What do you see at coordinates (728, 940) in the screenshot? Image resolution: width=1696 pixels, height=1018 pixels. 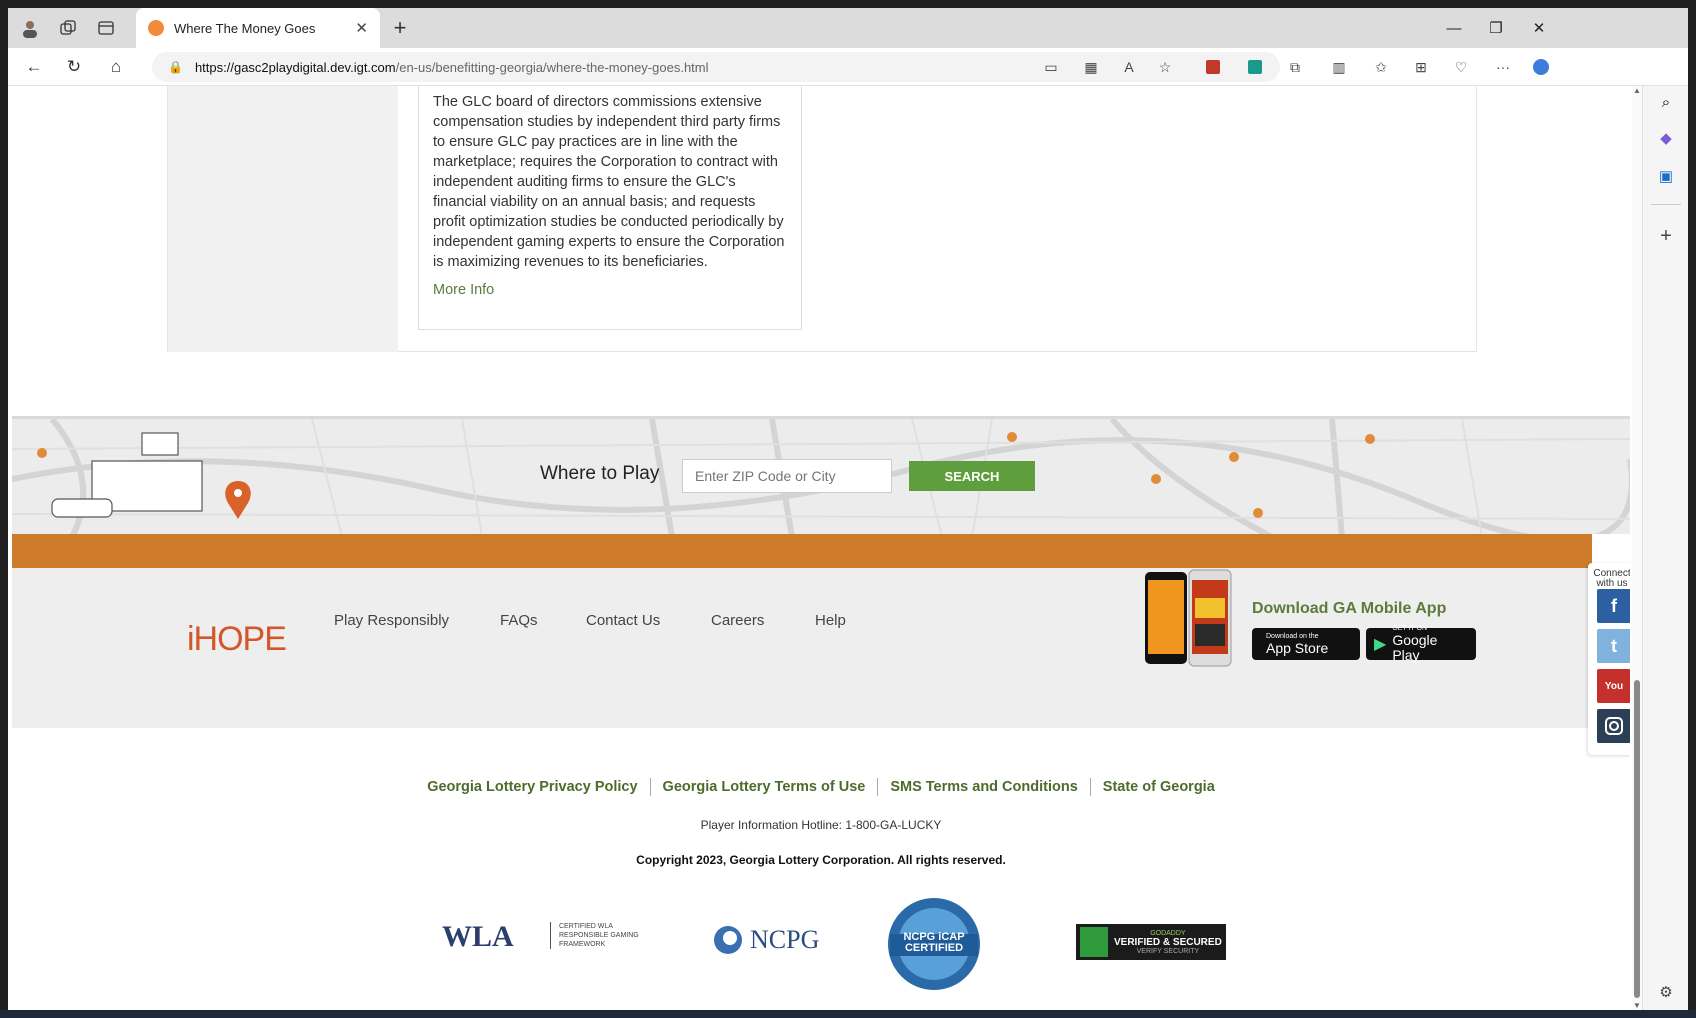 I see `ncpg-swirl-icon` at bounding box center [728, 940].